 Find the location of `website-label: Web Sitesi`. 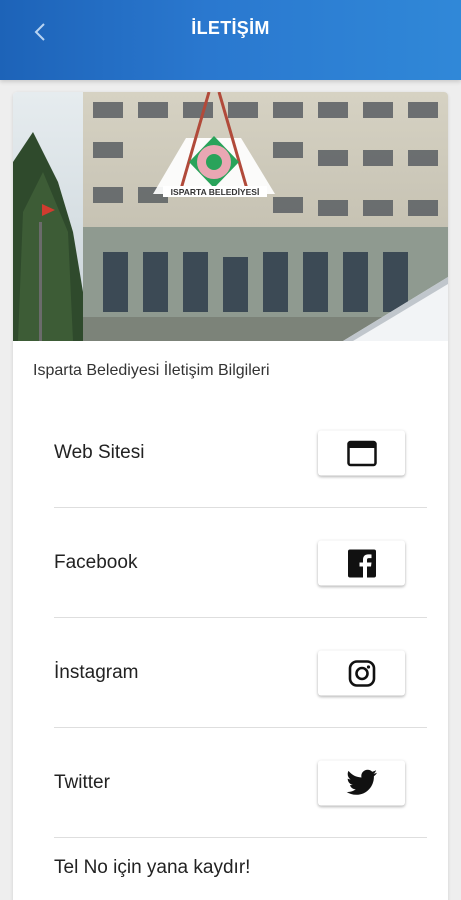

website-label: Web Sitesi is located at coordinates (99, 452).